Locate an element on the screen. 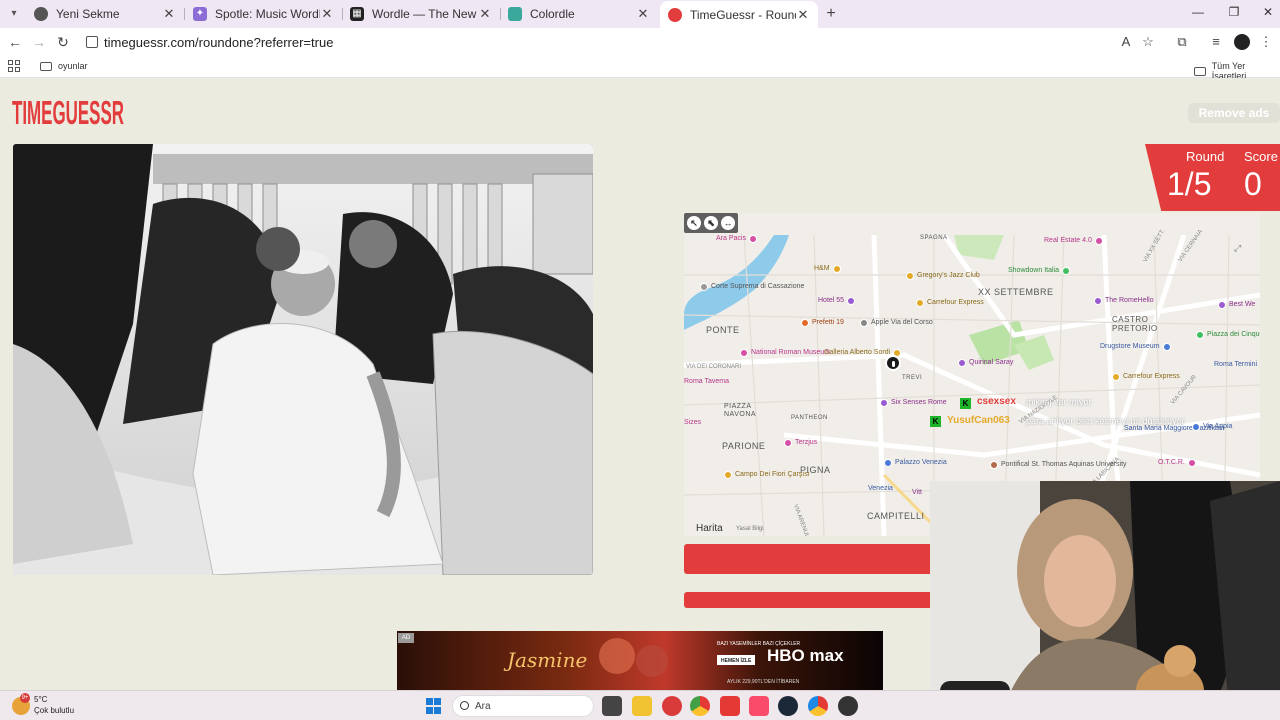 The height and width of the screenshot is (720, 1280). opera-icon is located at coordinates (672, 706).